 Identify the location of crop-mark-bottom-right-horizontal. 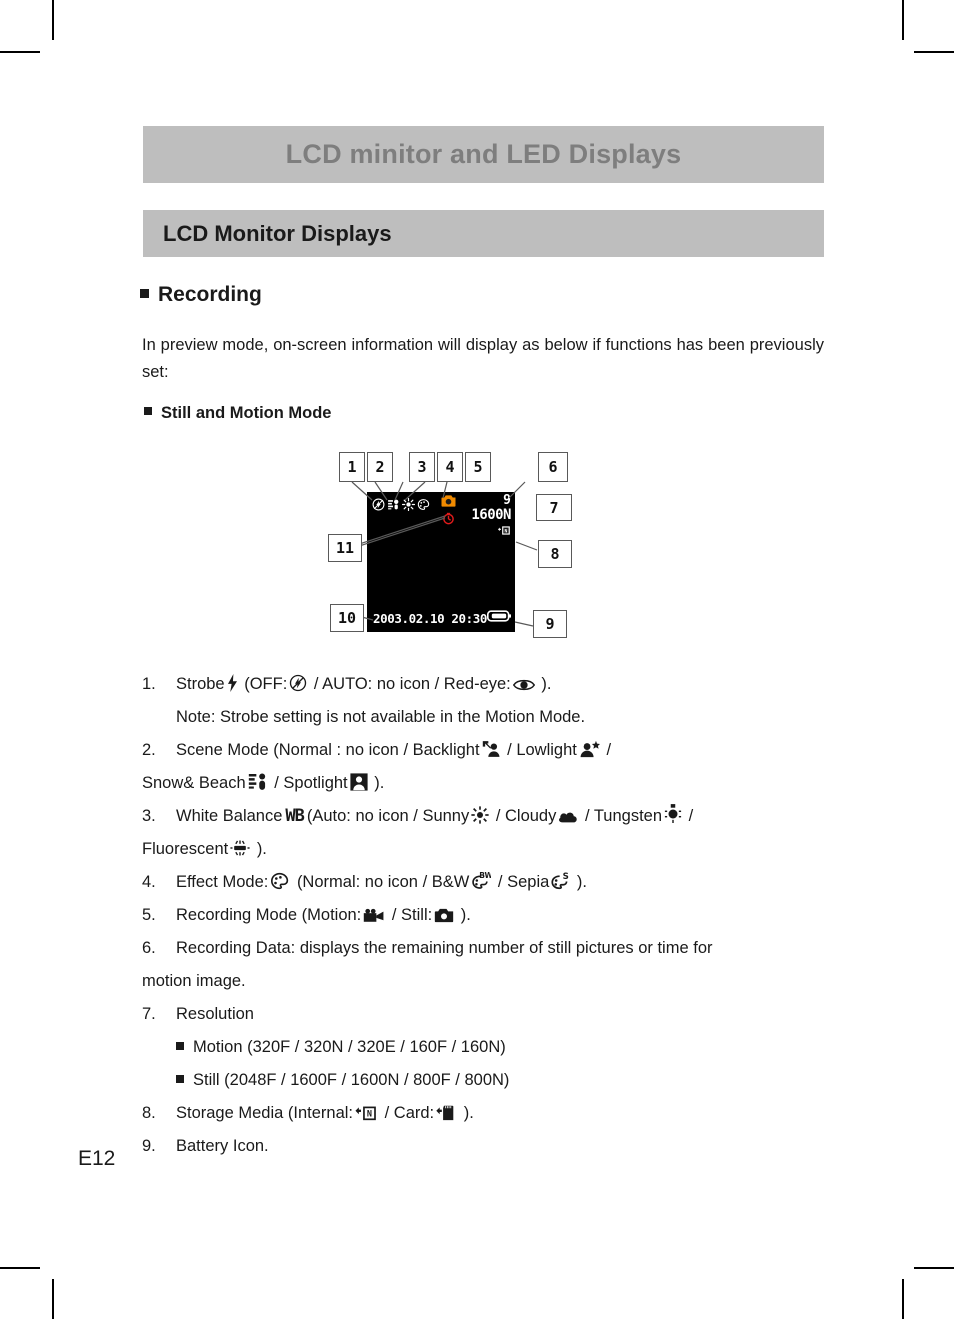
(934, 1268).